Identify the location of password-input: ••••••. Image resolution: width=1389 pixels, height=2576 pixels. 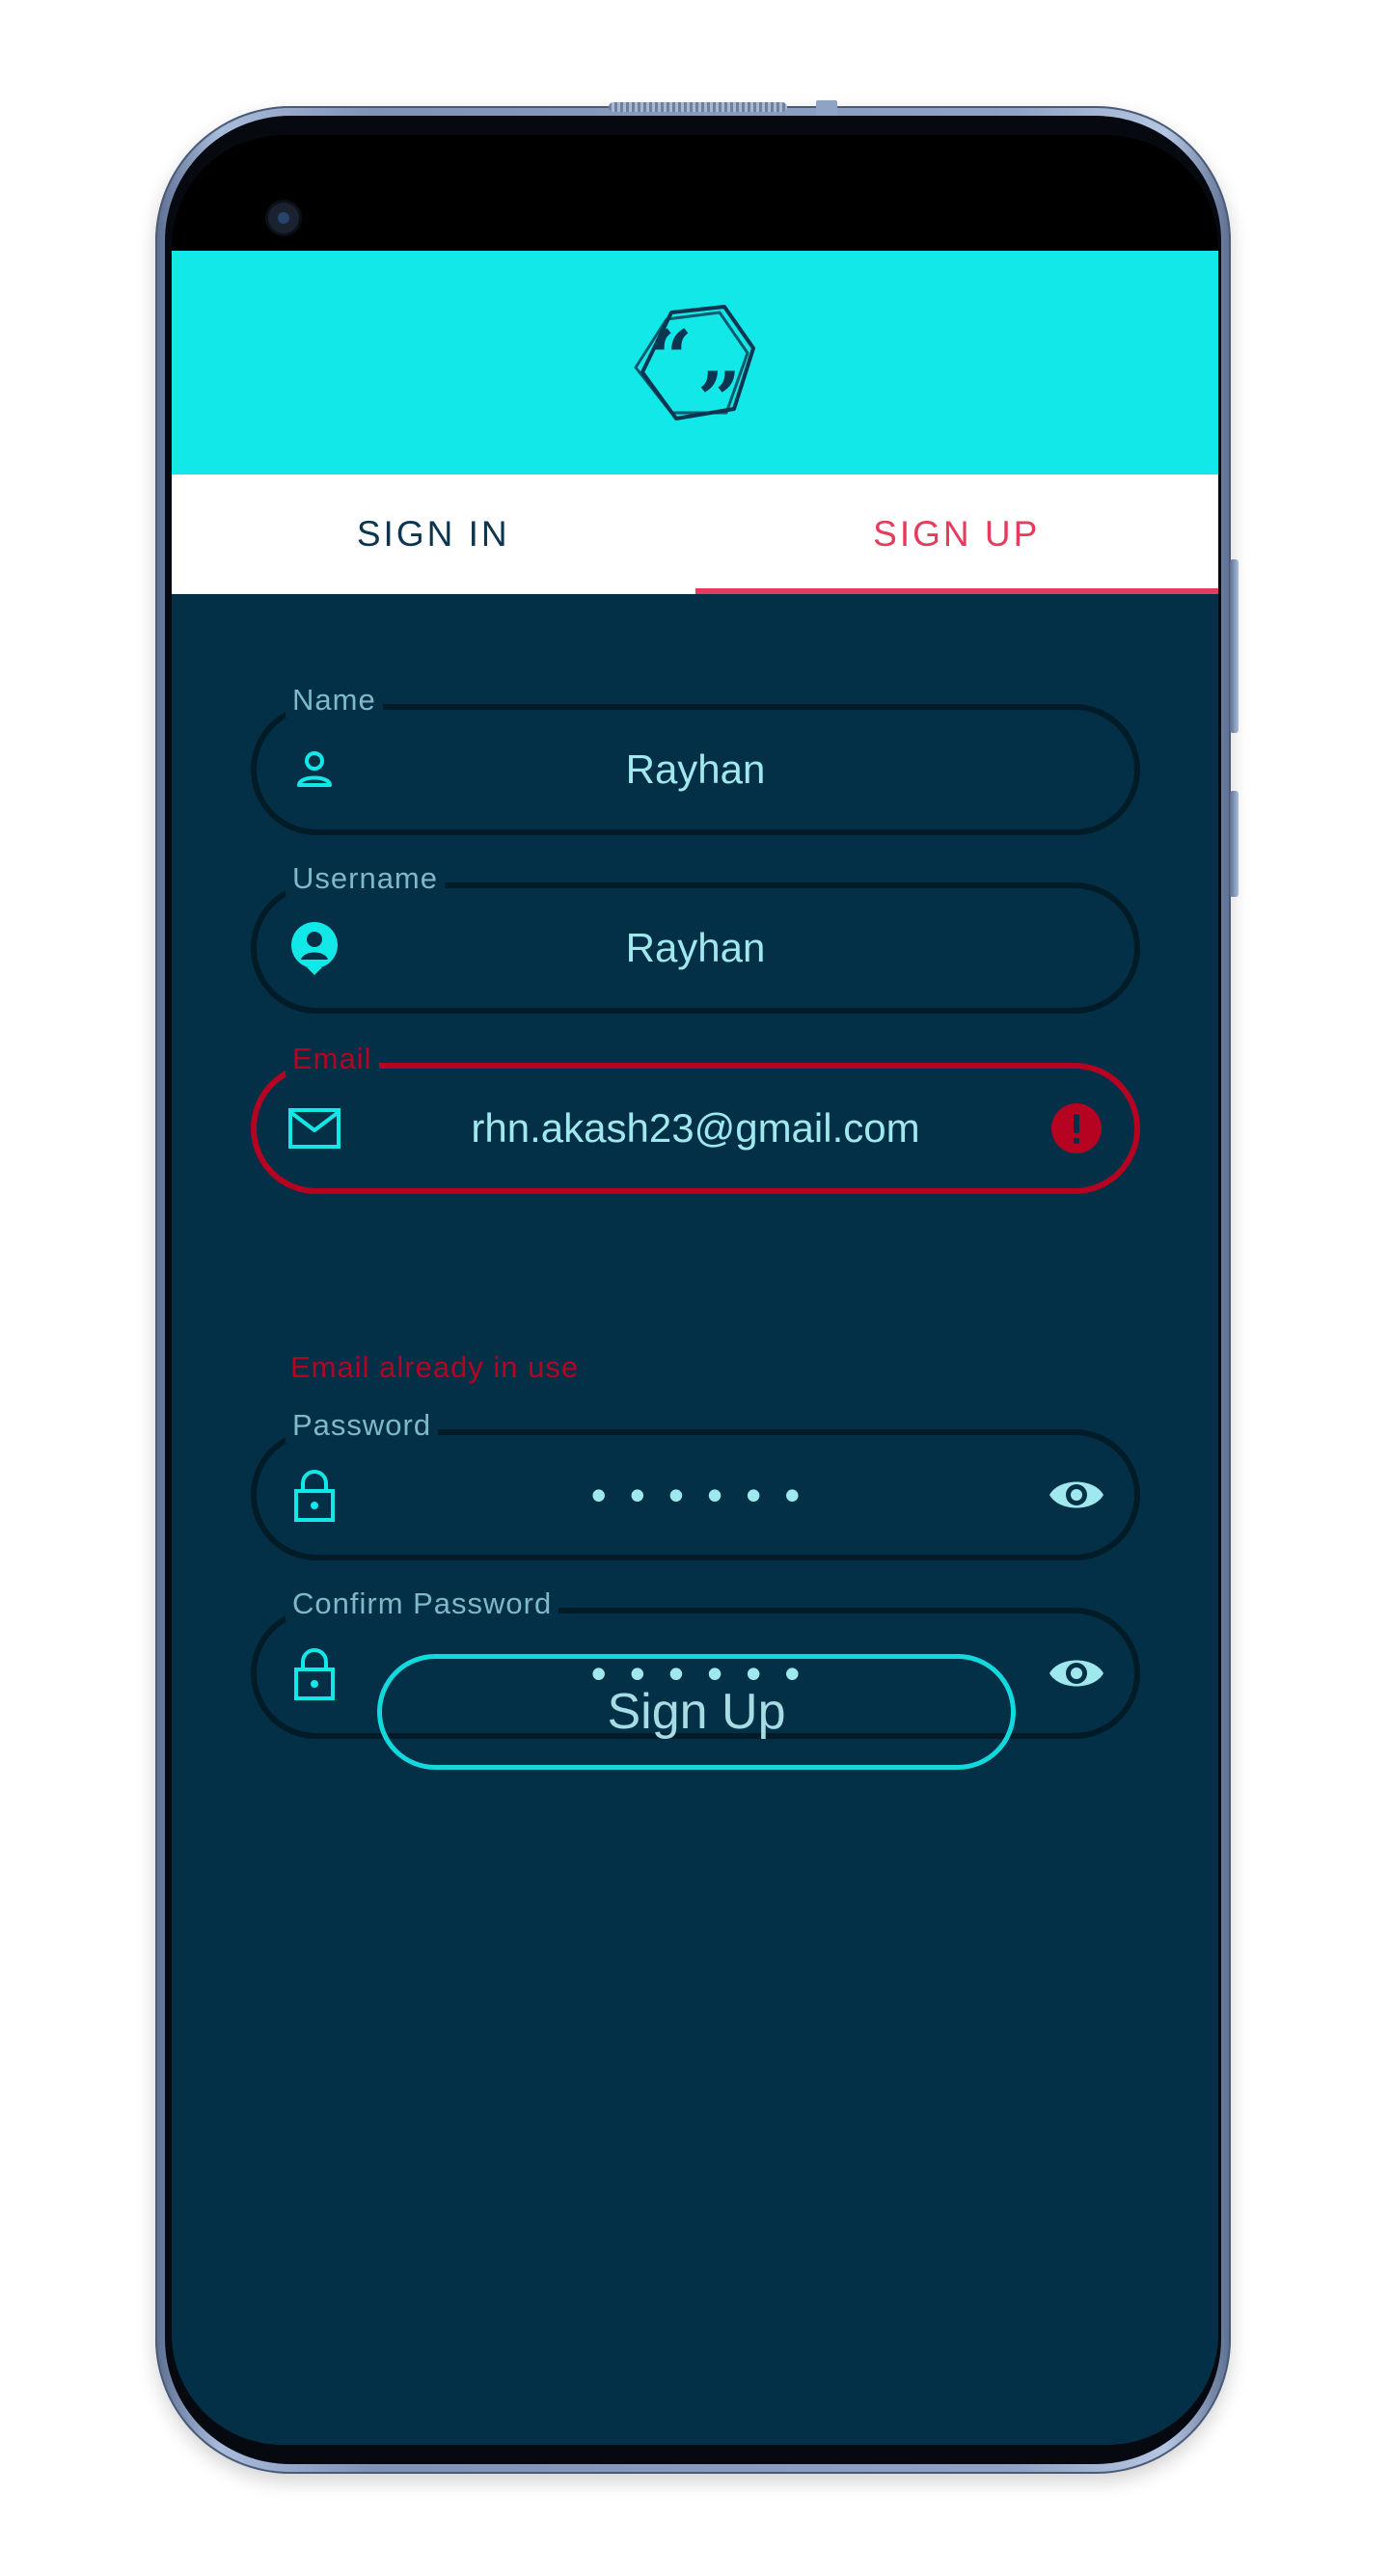
(695, 1495).